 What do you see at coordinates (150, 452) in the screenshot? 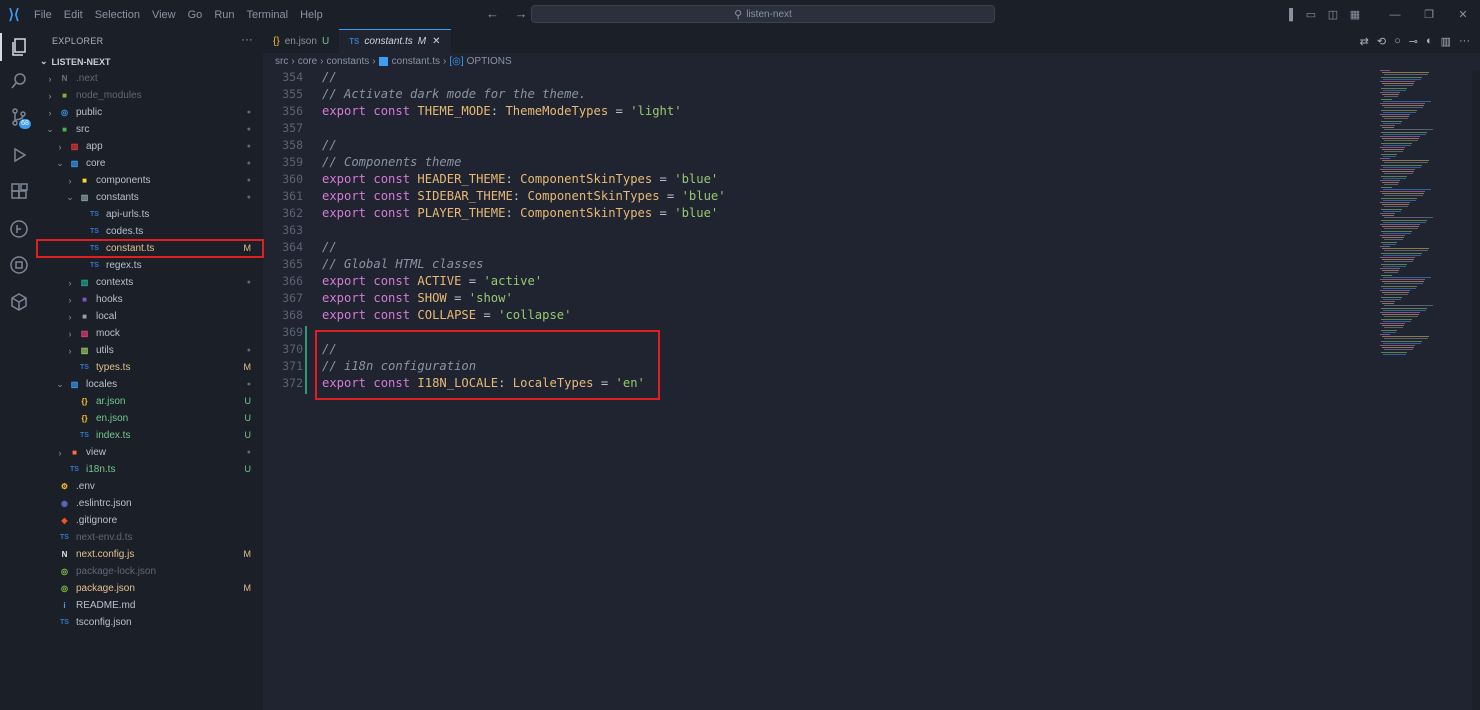
I see `tree-item: › ■ view ●` at bounding box center [150, 452].